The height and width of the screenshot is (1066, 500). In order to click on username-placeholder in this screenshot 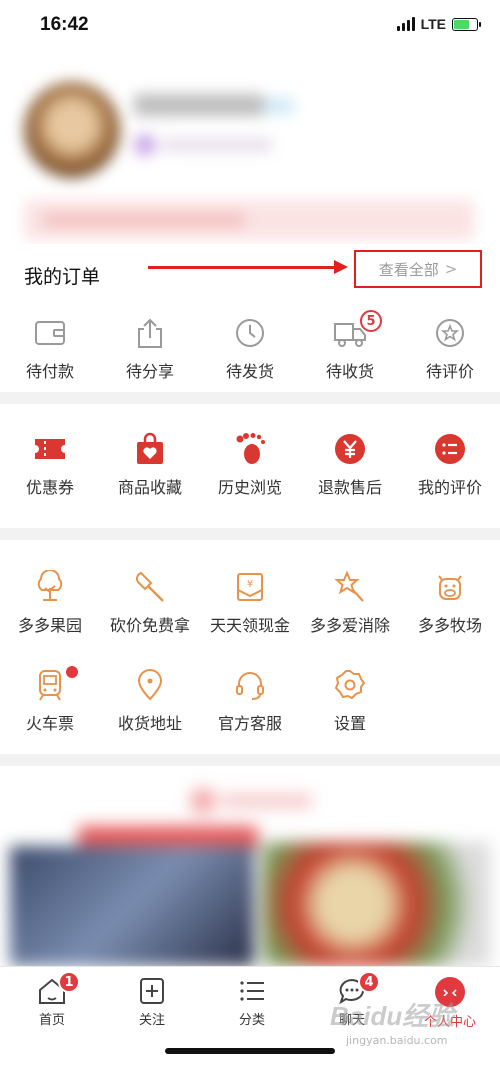, I will do `click(199, 105)`.